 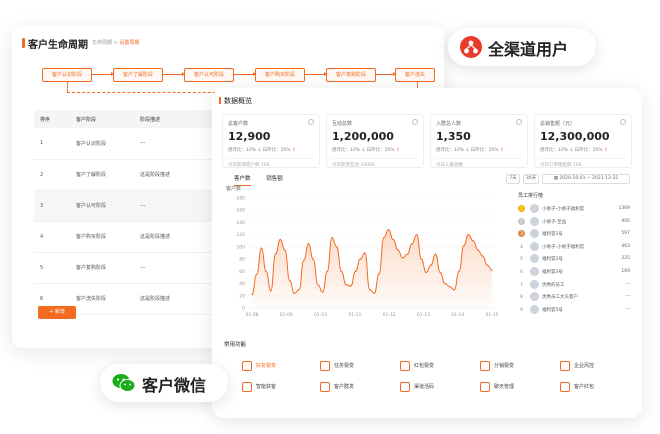 I want to click on task-fission-icon, so click(x=325, y=366).